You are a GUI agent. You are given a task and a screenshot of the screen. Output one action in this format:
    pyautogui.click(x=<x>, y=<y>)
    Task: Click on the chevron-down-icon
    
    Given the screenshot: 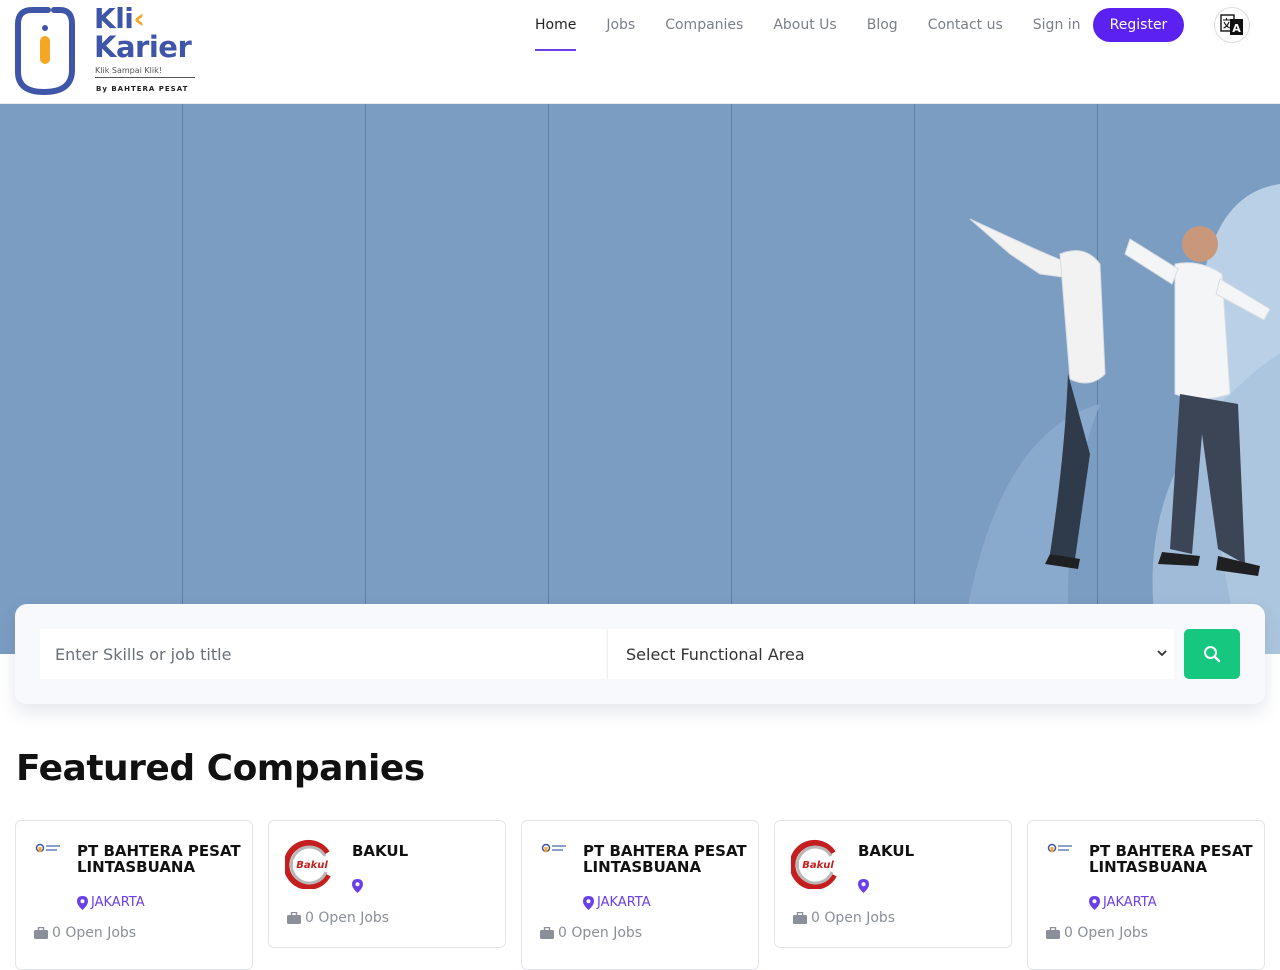 What is the action you would take?
    pyautogui.click(x=1162, y=653)
    